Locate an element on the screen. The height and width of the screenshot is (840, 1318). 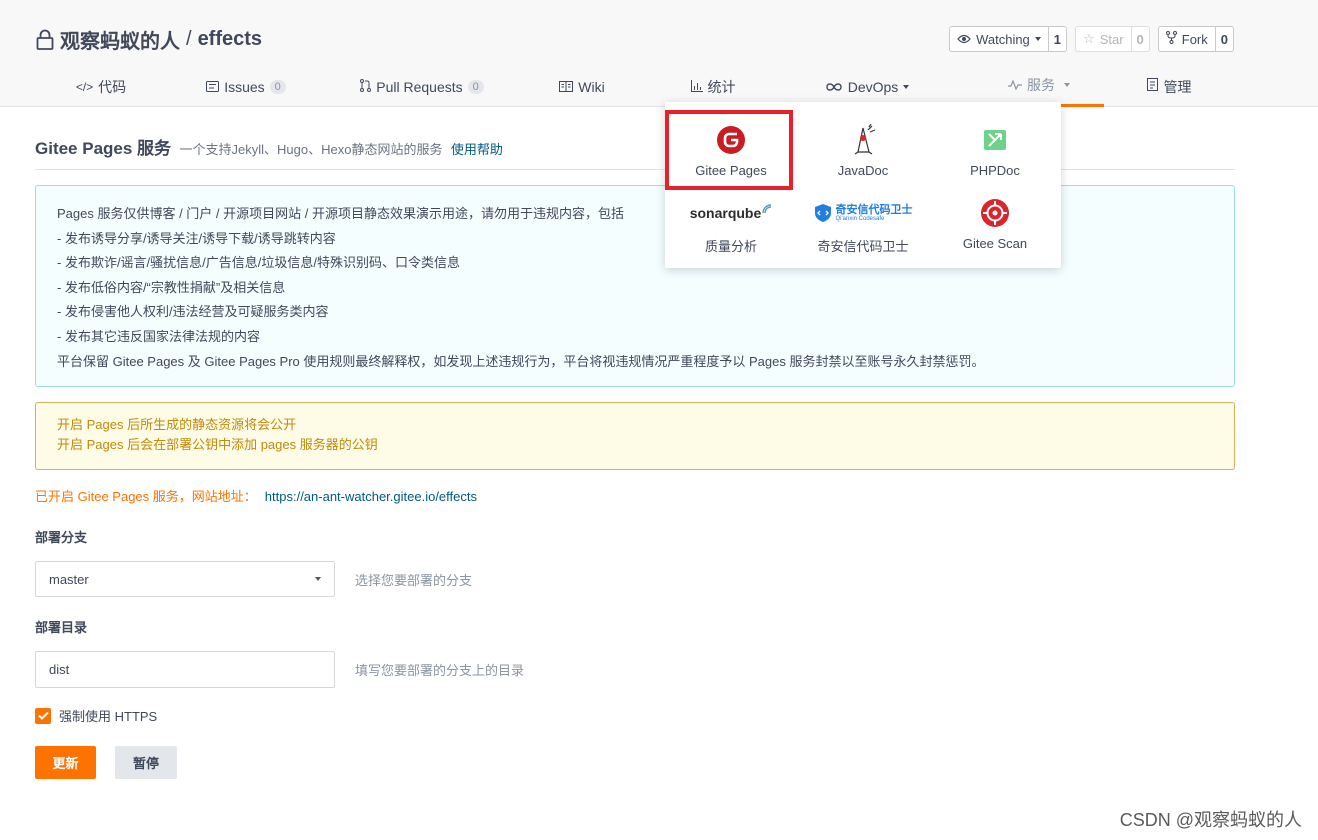
watch-button-group: Watching 1 is located at coordinates (1008, 39).